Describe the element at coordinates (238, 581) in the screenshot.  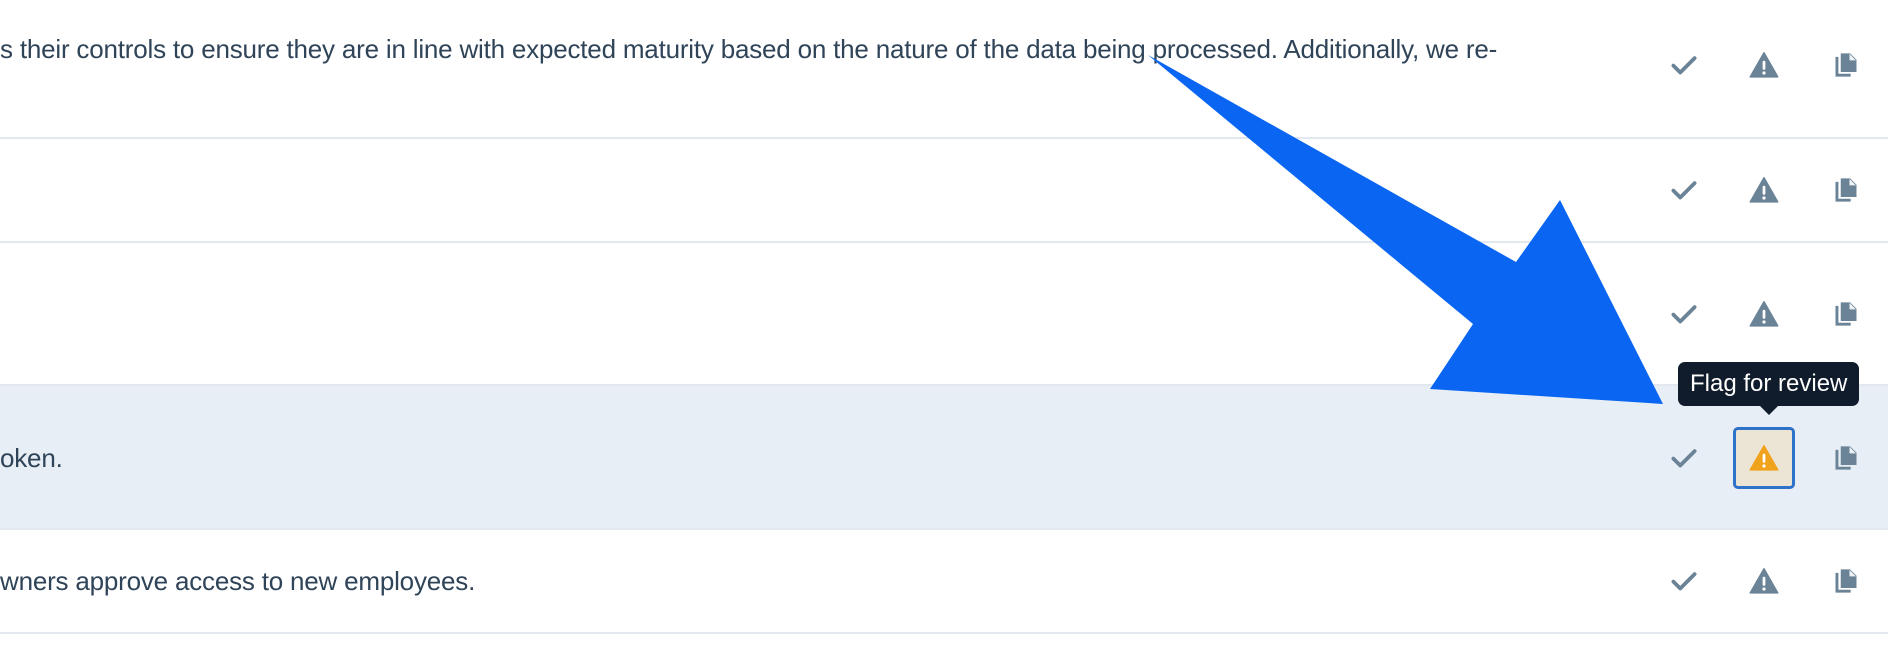
I see `row-description: wners approve access to new employees.` at that location.